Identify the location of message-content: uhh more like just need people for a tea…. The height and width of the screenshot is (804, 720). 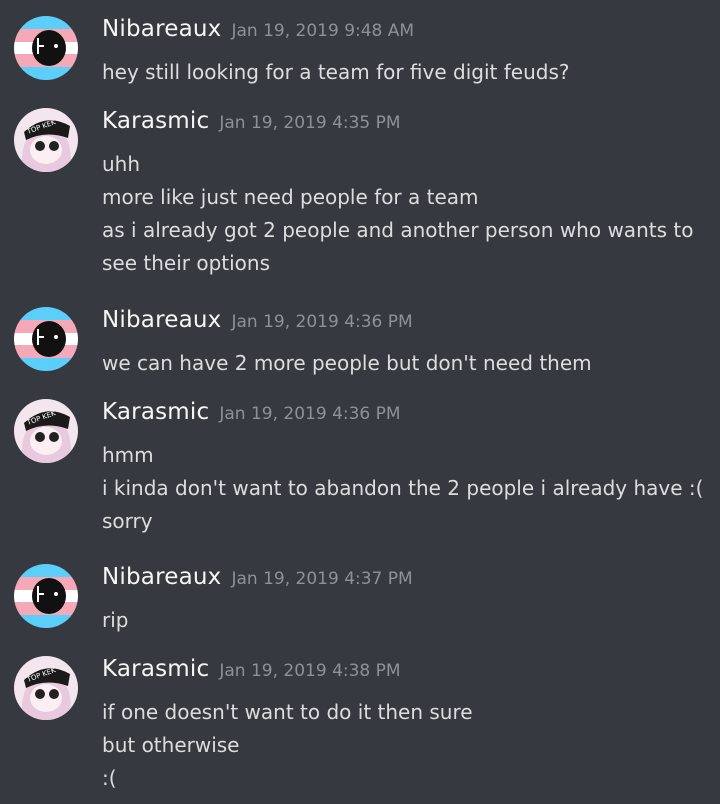
(397, 214).